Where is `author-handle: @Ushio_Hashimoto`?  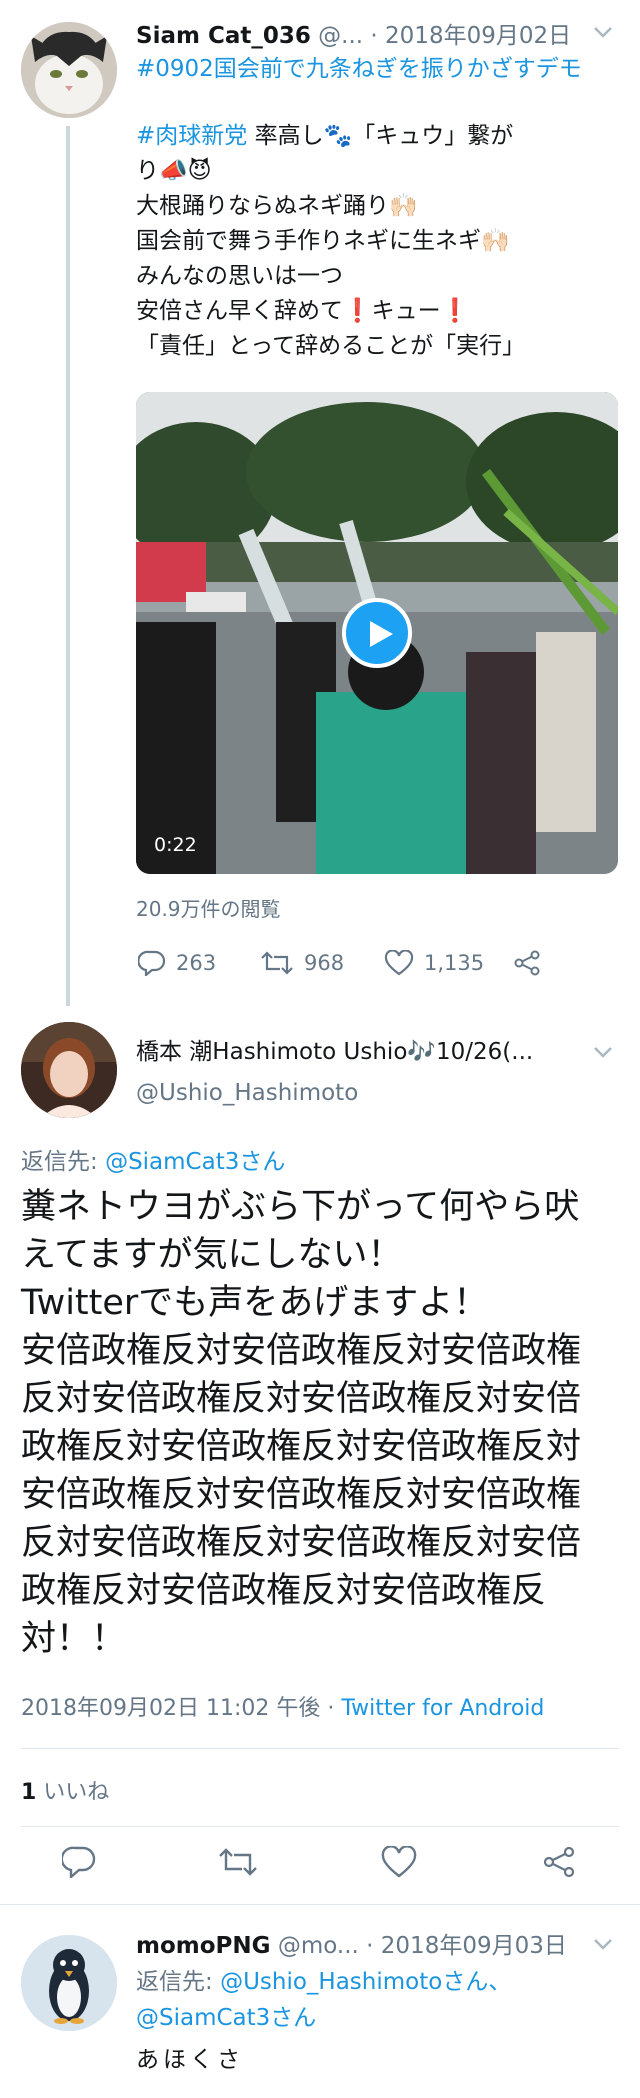 author-handle: @Ushio_Hashimoto is located at coordinates (247, 1093).